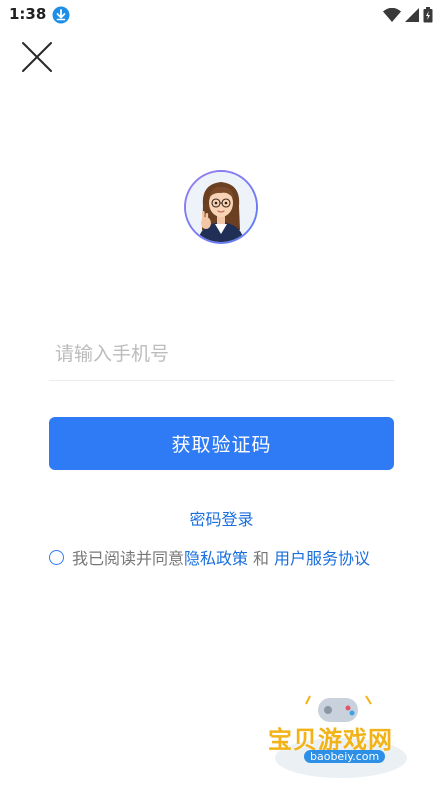 The height and width of the screenshot is (788, 443). Describe the element at coordinates (221, 518) in the screenshot. I see `password-login-link: 密码登录` at that location.